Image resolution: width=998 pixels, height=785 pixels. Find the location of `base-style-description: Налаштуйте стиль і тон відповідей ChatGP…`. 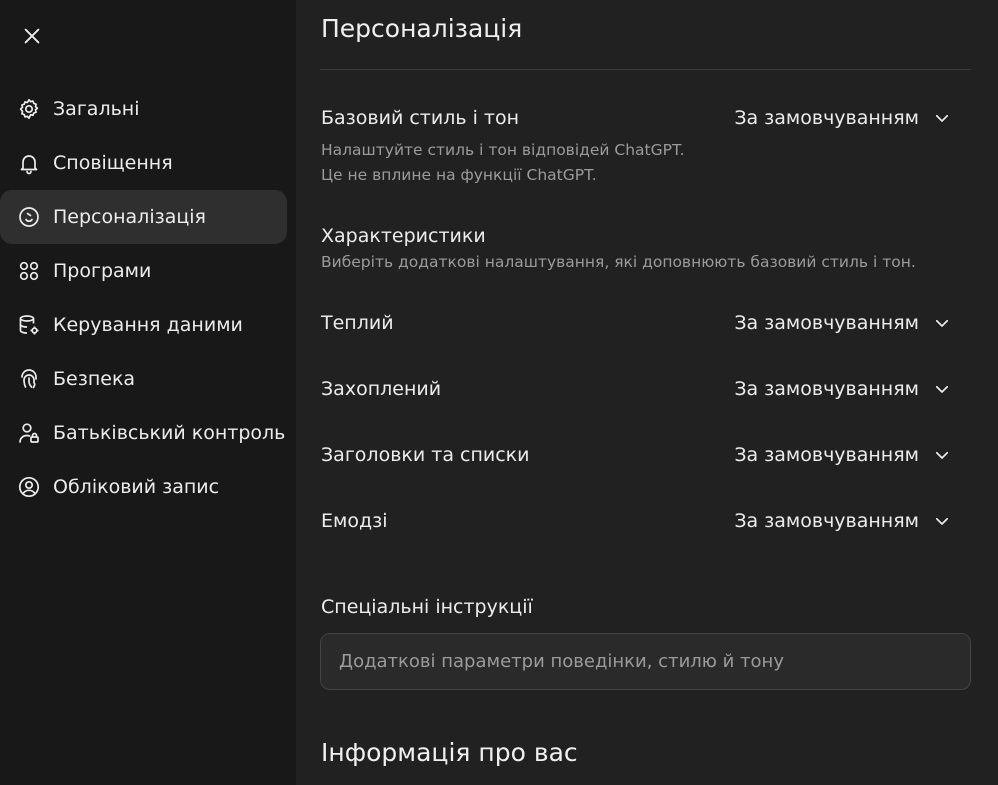

base-style-description: Налаштуйте стиль і тон відповідей ChatGP… is located at coordinates (503, 163).